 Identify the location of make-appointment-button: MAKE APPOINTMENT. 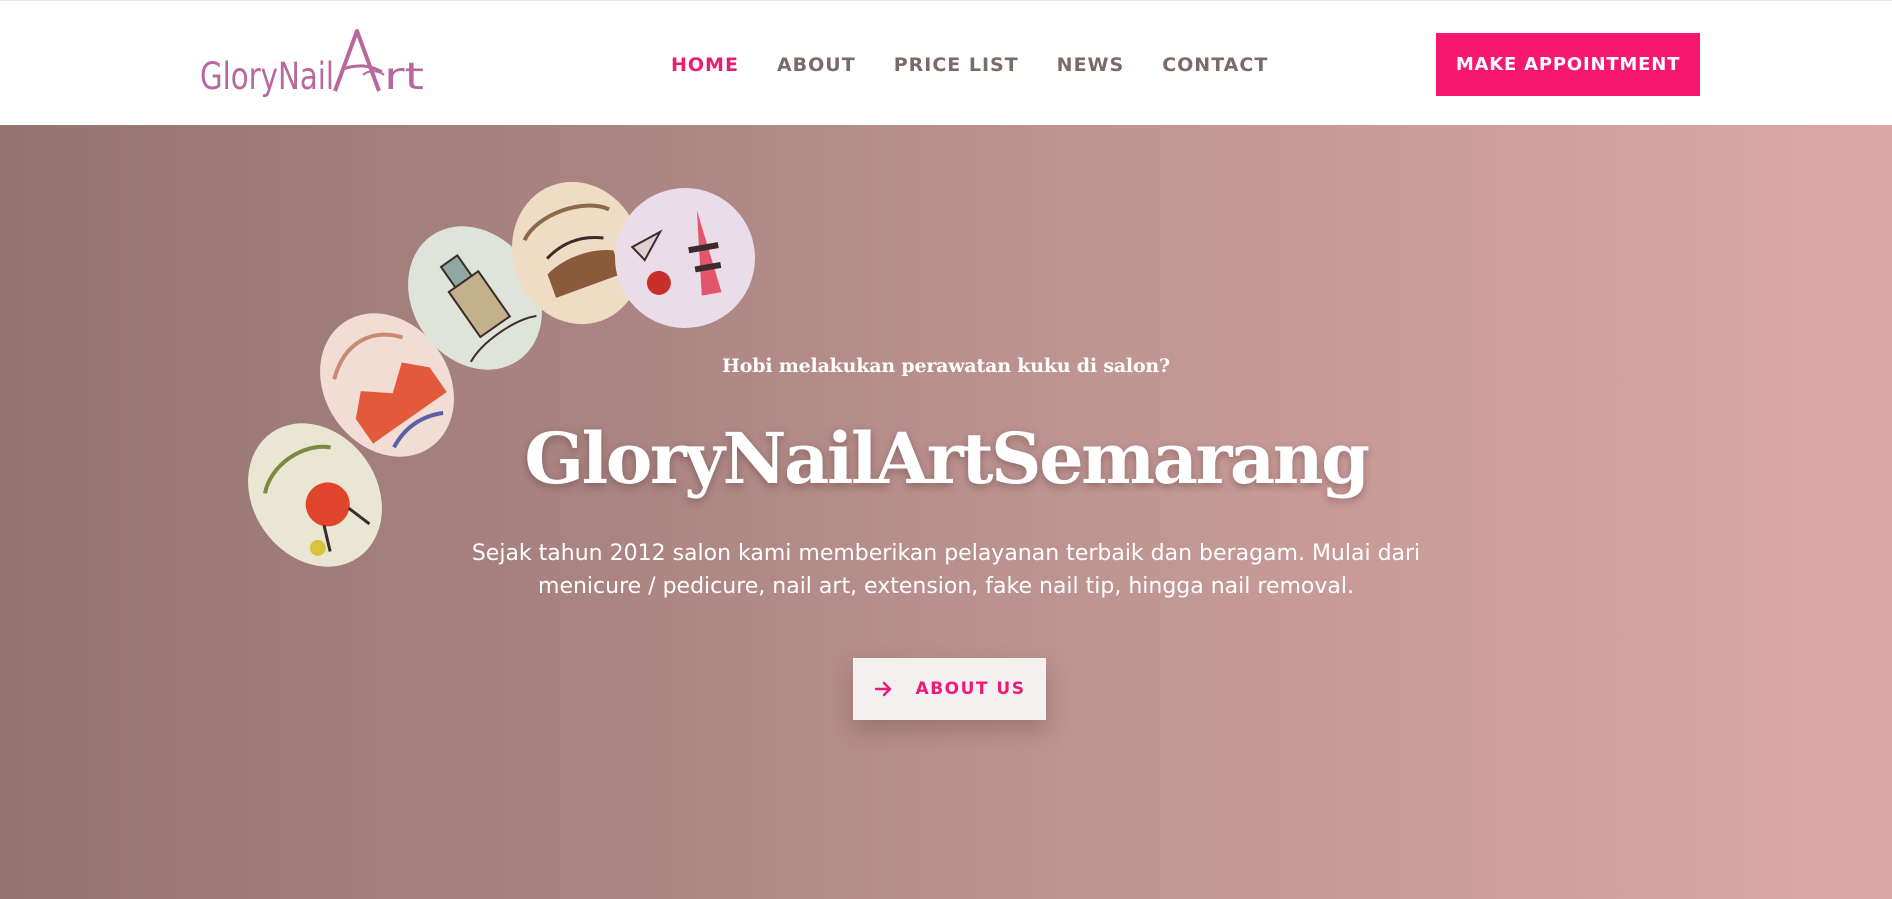
(1568, 64).